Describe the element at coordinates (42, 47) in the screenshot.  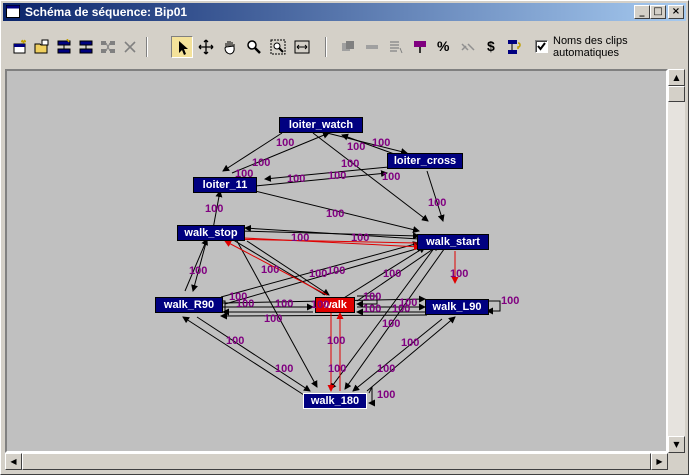
I see `open-clip-button` at that location.